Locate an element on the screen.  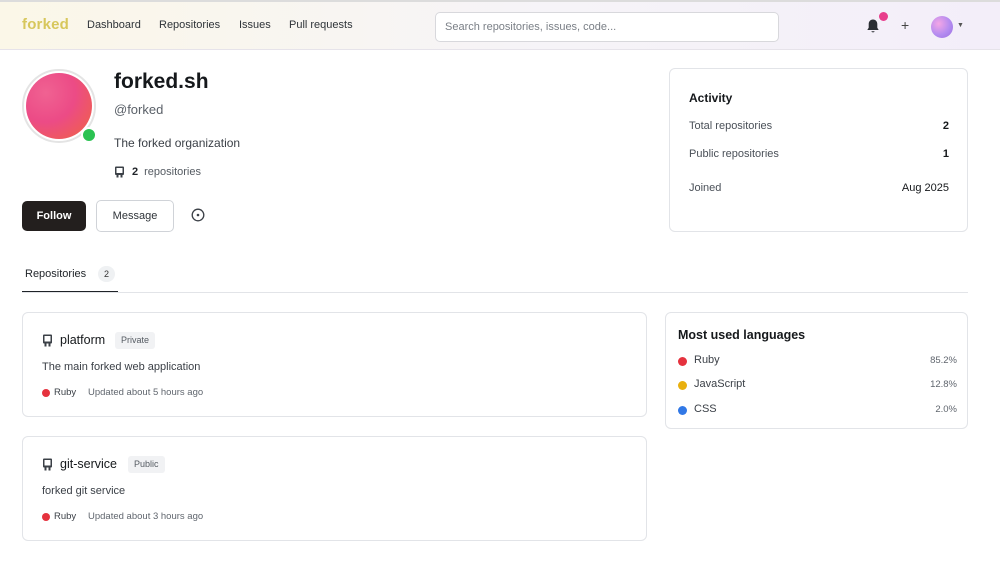
repo-name-link: git-service is located at coordinates (88, 464).